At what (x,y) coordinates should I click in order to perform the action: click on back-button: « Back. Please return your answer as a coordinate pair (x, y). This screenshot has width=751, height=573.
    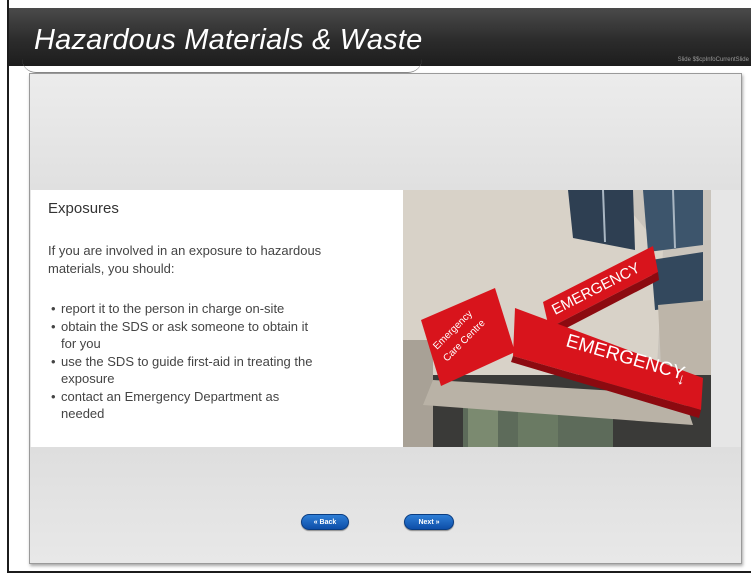
    Looking at the image, I should click on (325, 522).